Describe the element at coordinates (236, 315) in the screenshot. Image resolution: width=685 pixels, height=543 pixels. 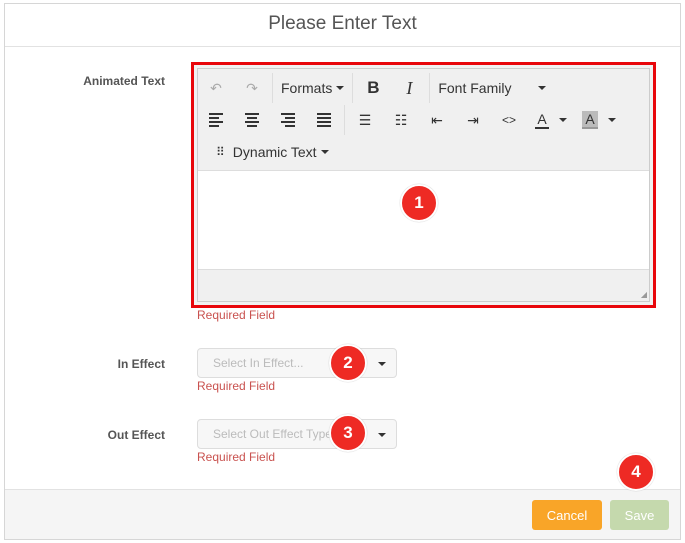
I see `animated-text-error: Required Field` at that location.